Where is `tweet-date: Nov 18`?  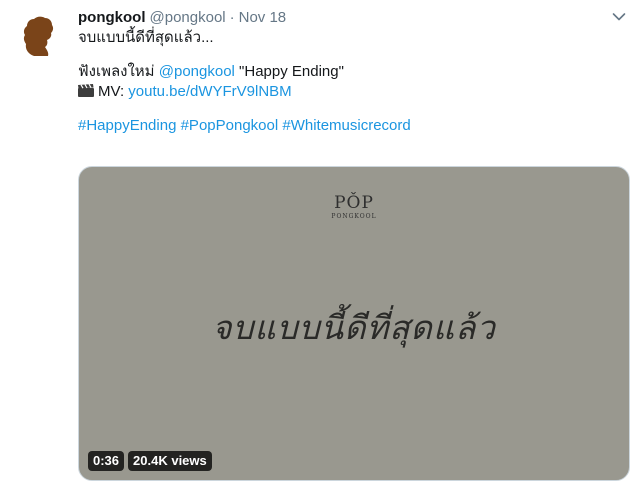 tweet-date: Nov 18 is located at coordinates (263, 18).